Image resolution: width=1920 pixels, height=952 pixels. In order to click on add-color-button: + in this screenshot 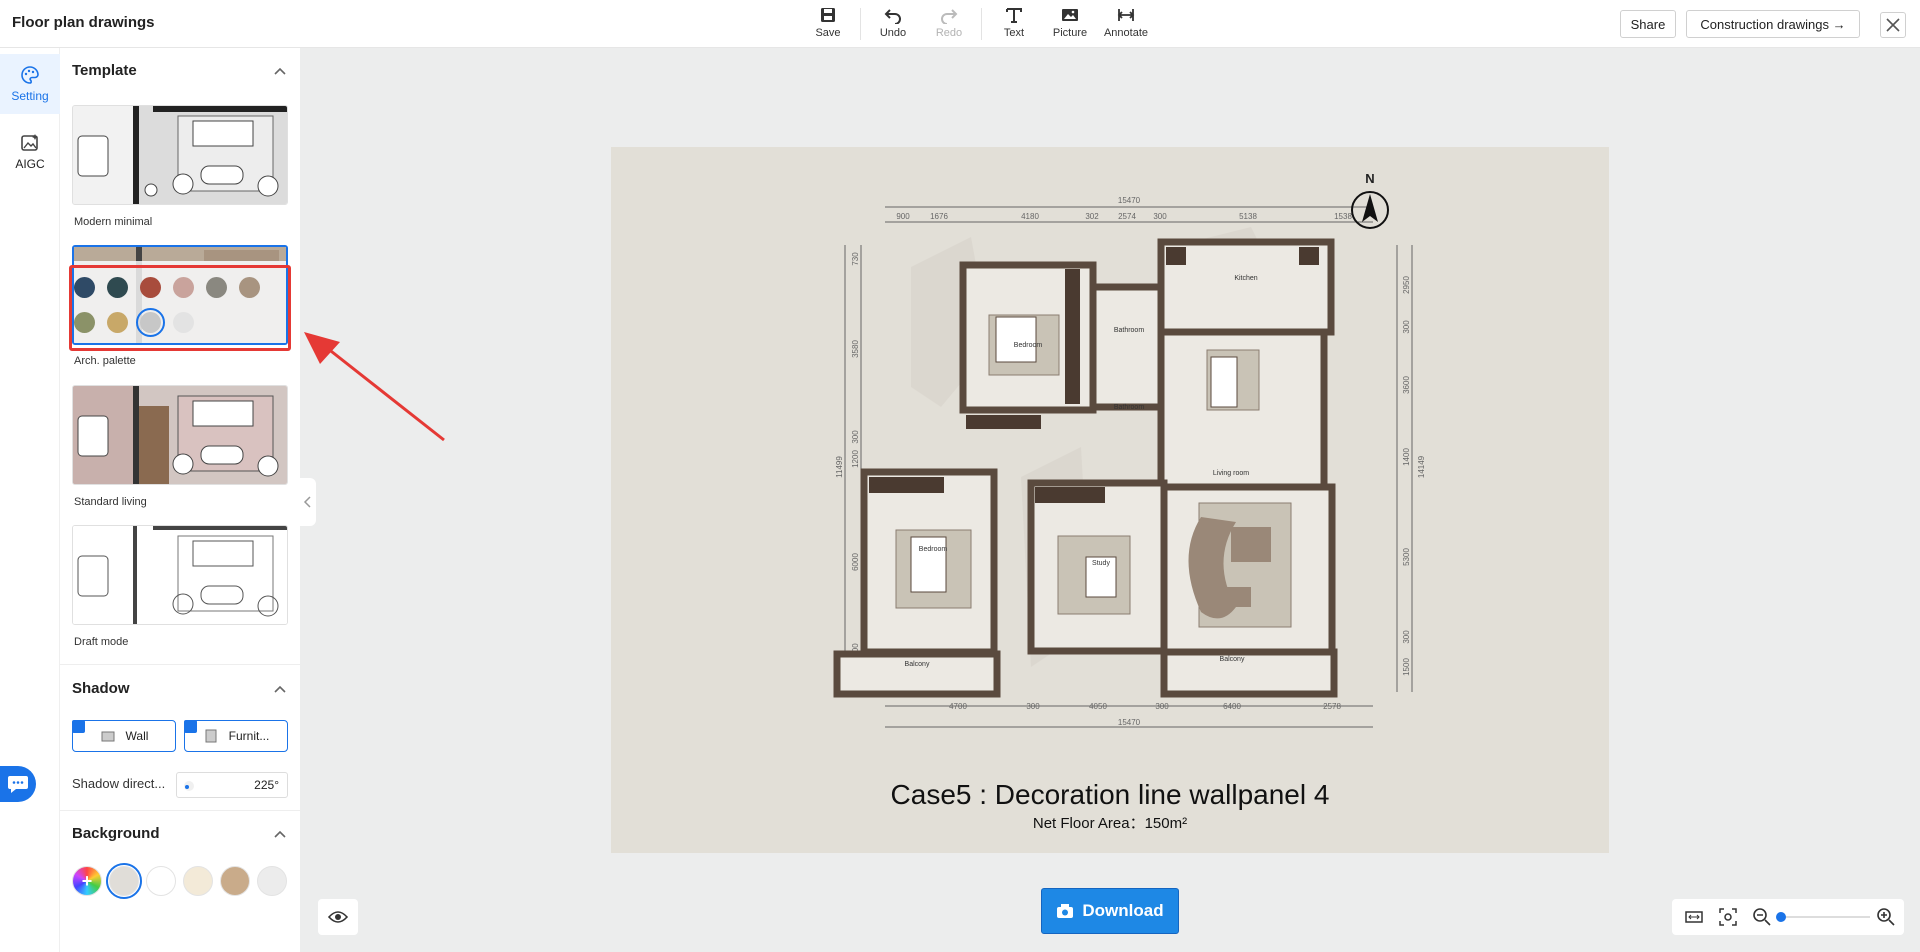, I will do `click(87, 881)`.